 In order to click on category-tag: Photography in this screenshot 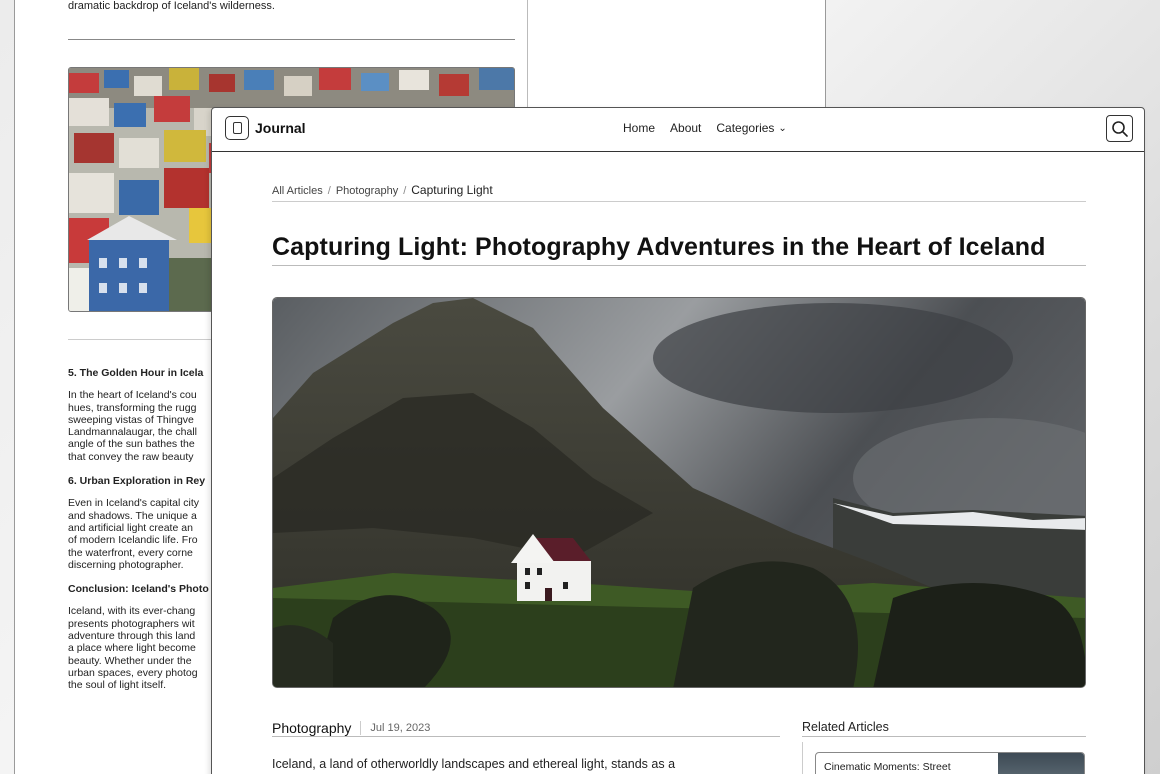, I will do `click(311, 728)`.